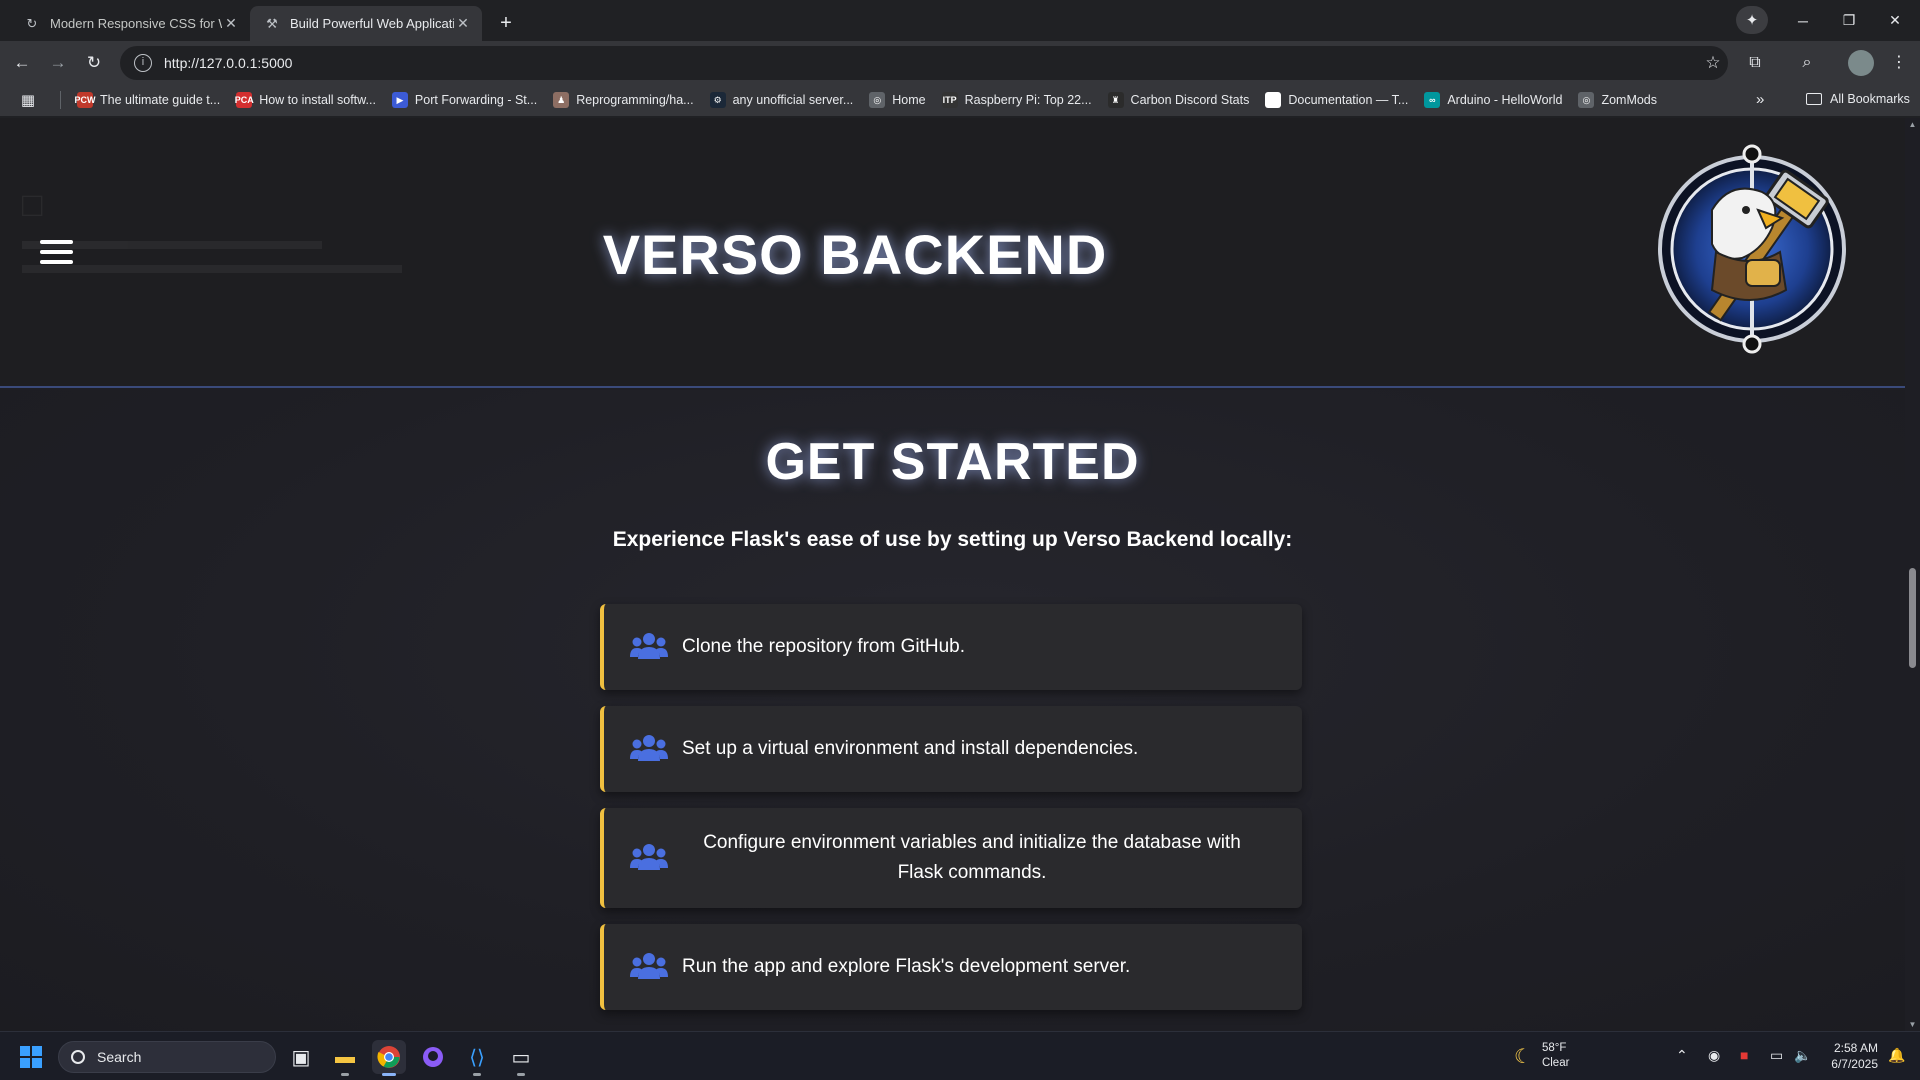  Describe the element at coordinates (1714, 1055) in the screenshot. I see `discord-icon: ◉` at that location.